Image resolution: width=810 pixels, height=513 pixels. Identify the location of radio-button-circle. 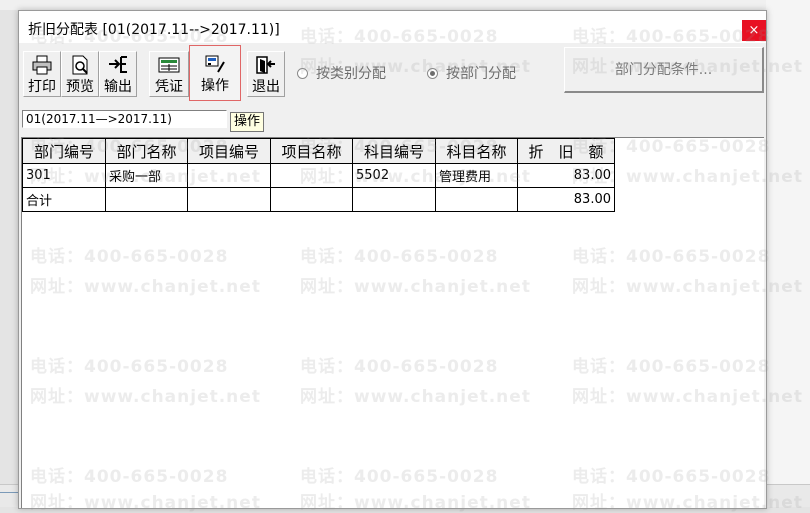
(302, 73).